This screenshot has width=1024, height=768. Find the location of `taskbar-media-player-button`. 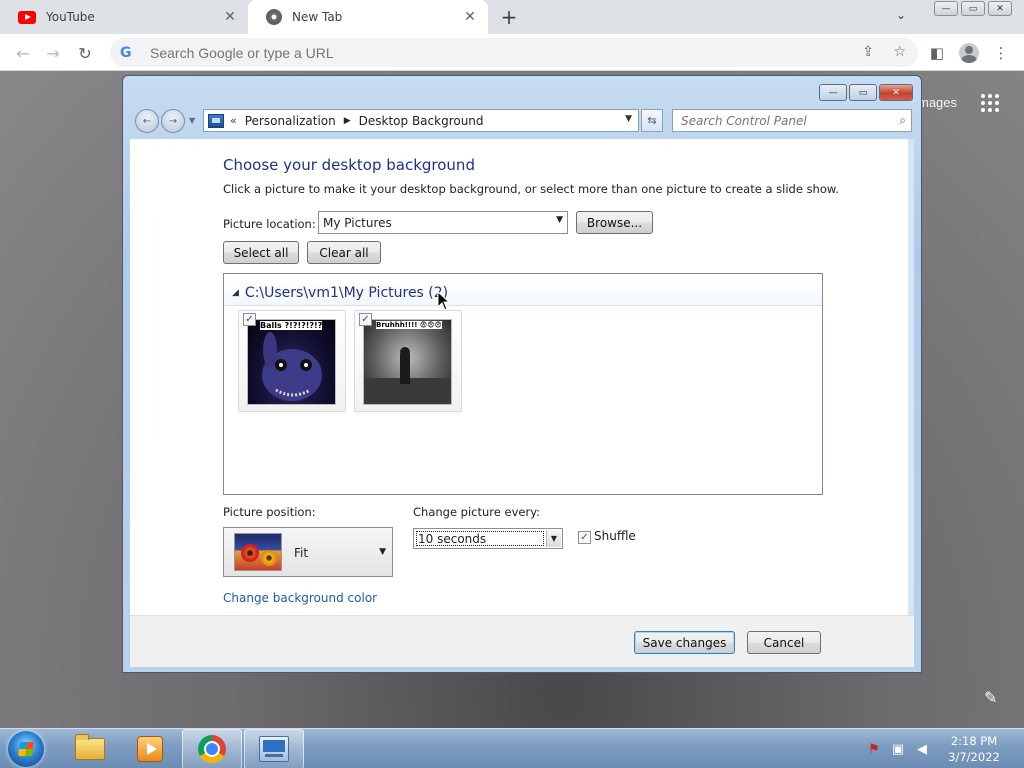

taskbar-media-player-button is located at coordinates (150, 748).